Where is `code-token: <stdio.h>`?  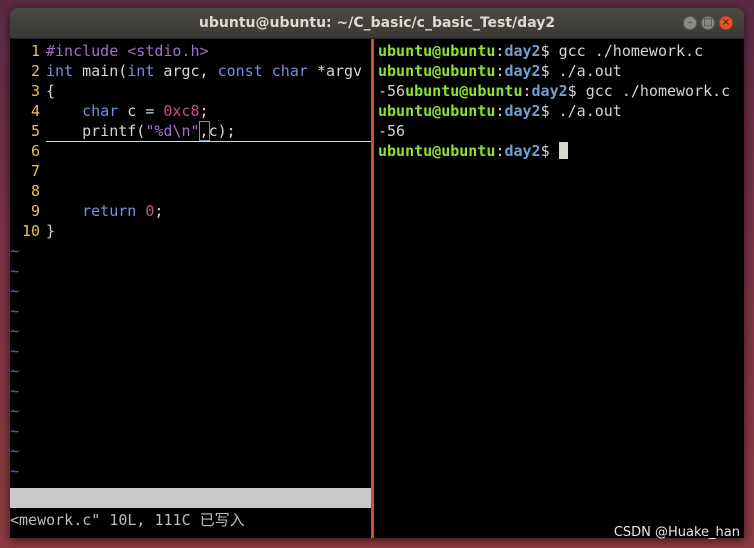
code-token: <stdio.h> is located at coordinates (168, 51).